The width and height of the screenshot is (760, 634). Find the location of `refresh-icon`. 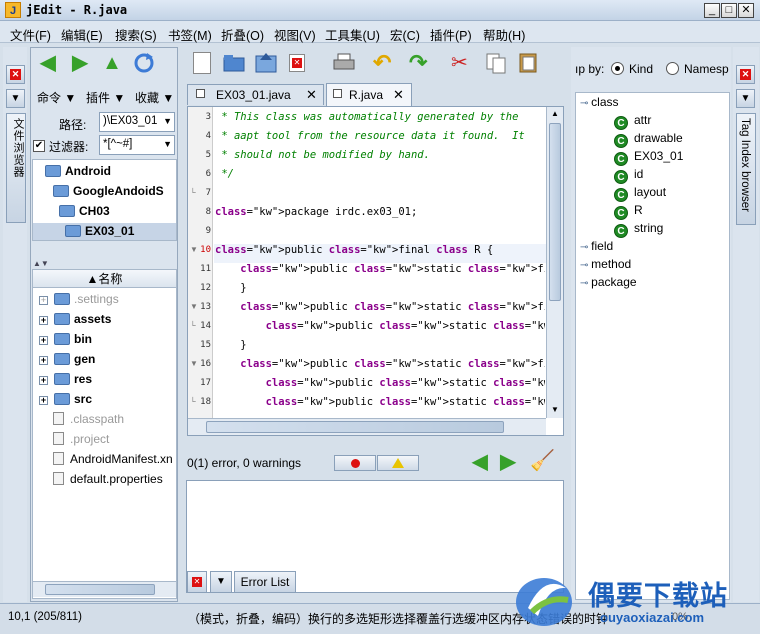

refresh-icon is located at coordinates (144, 63).